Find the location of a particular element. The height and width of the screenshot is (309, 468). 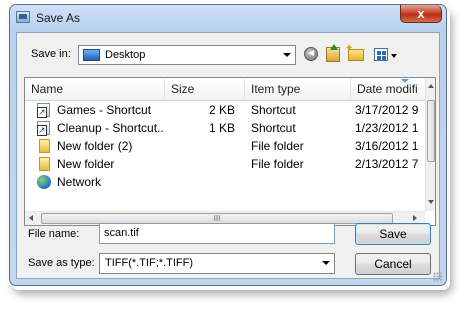

new-folder-icon is located at coordinates (354, 52).